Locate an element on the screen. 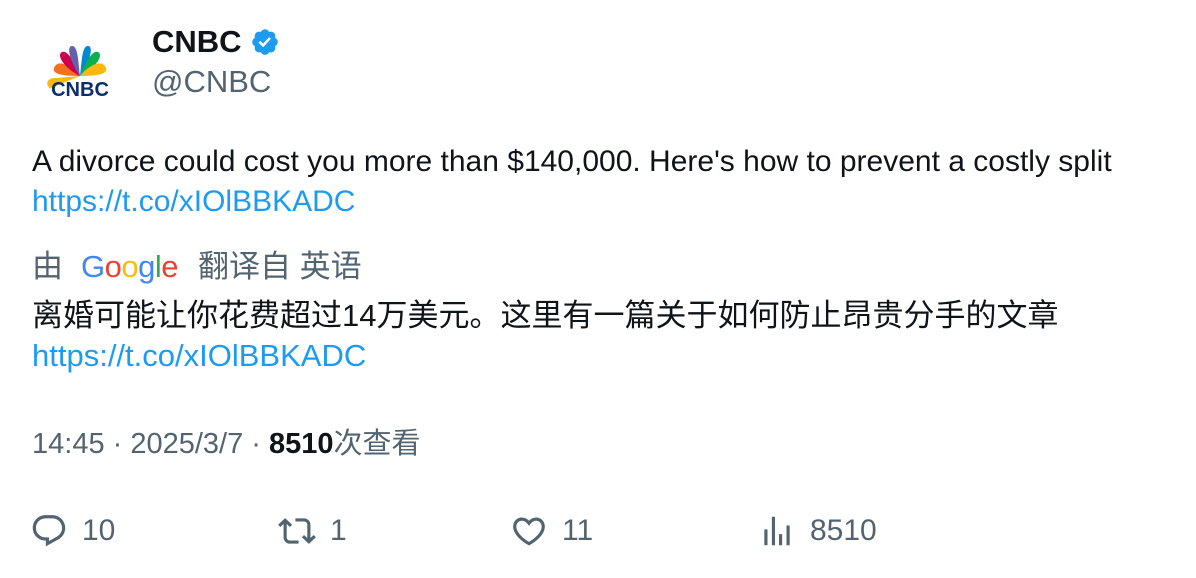 The height and width of the screenshot is (578, 1196). translation-suffix: 翻译自 英语 is located at coordinates (280, 266).